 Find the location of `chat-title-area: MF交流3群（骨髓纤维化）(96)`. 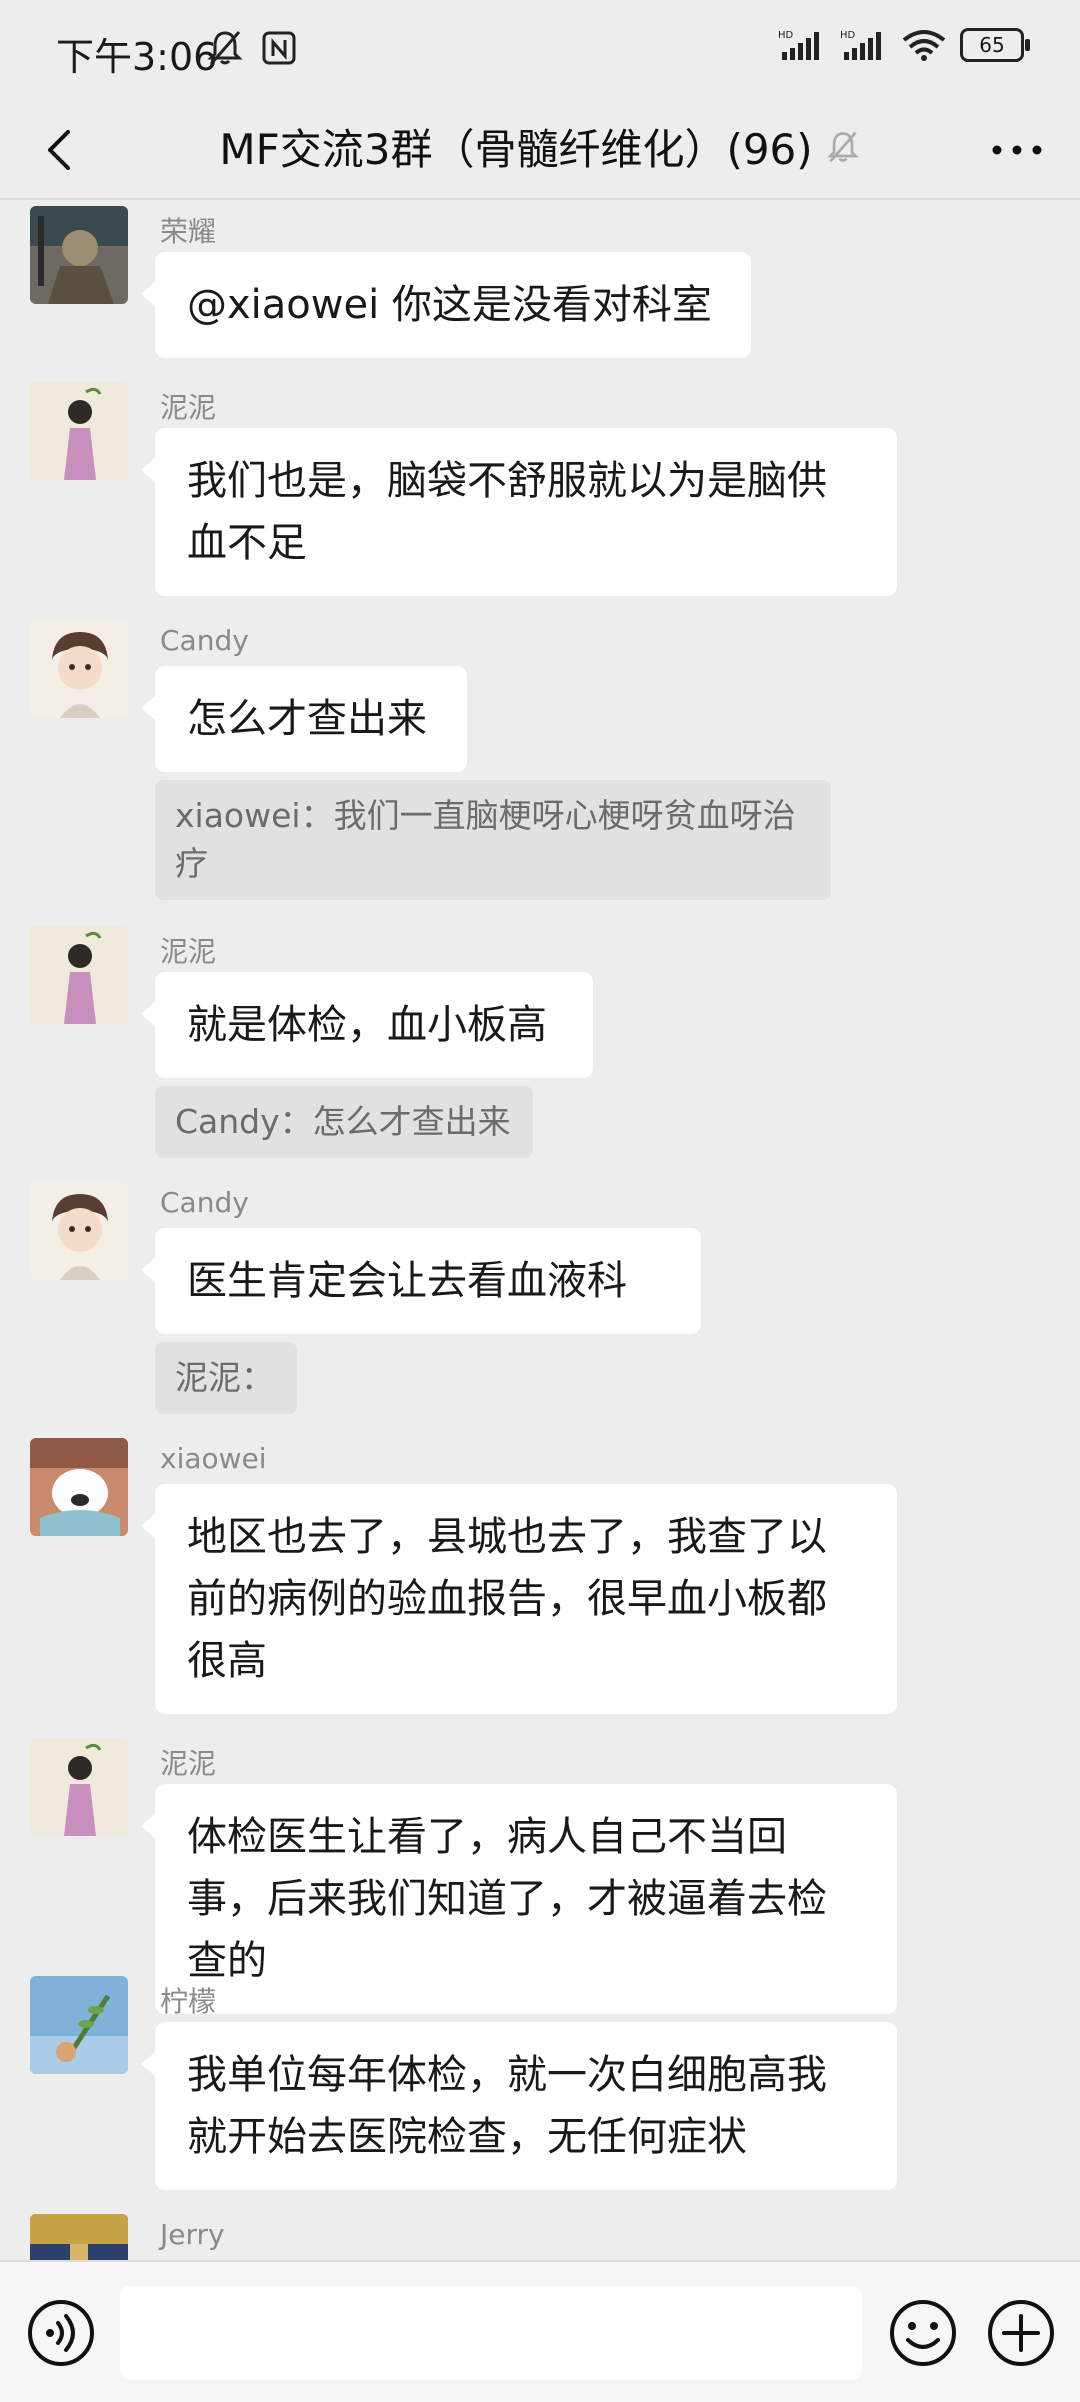

chat-title-area: MF交流3群（骨髓纤维化）(96) is located at coordinates (540, 146).